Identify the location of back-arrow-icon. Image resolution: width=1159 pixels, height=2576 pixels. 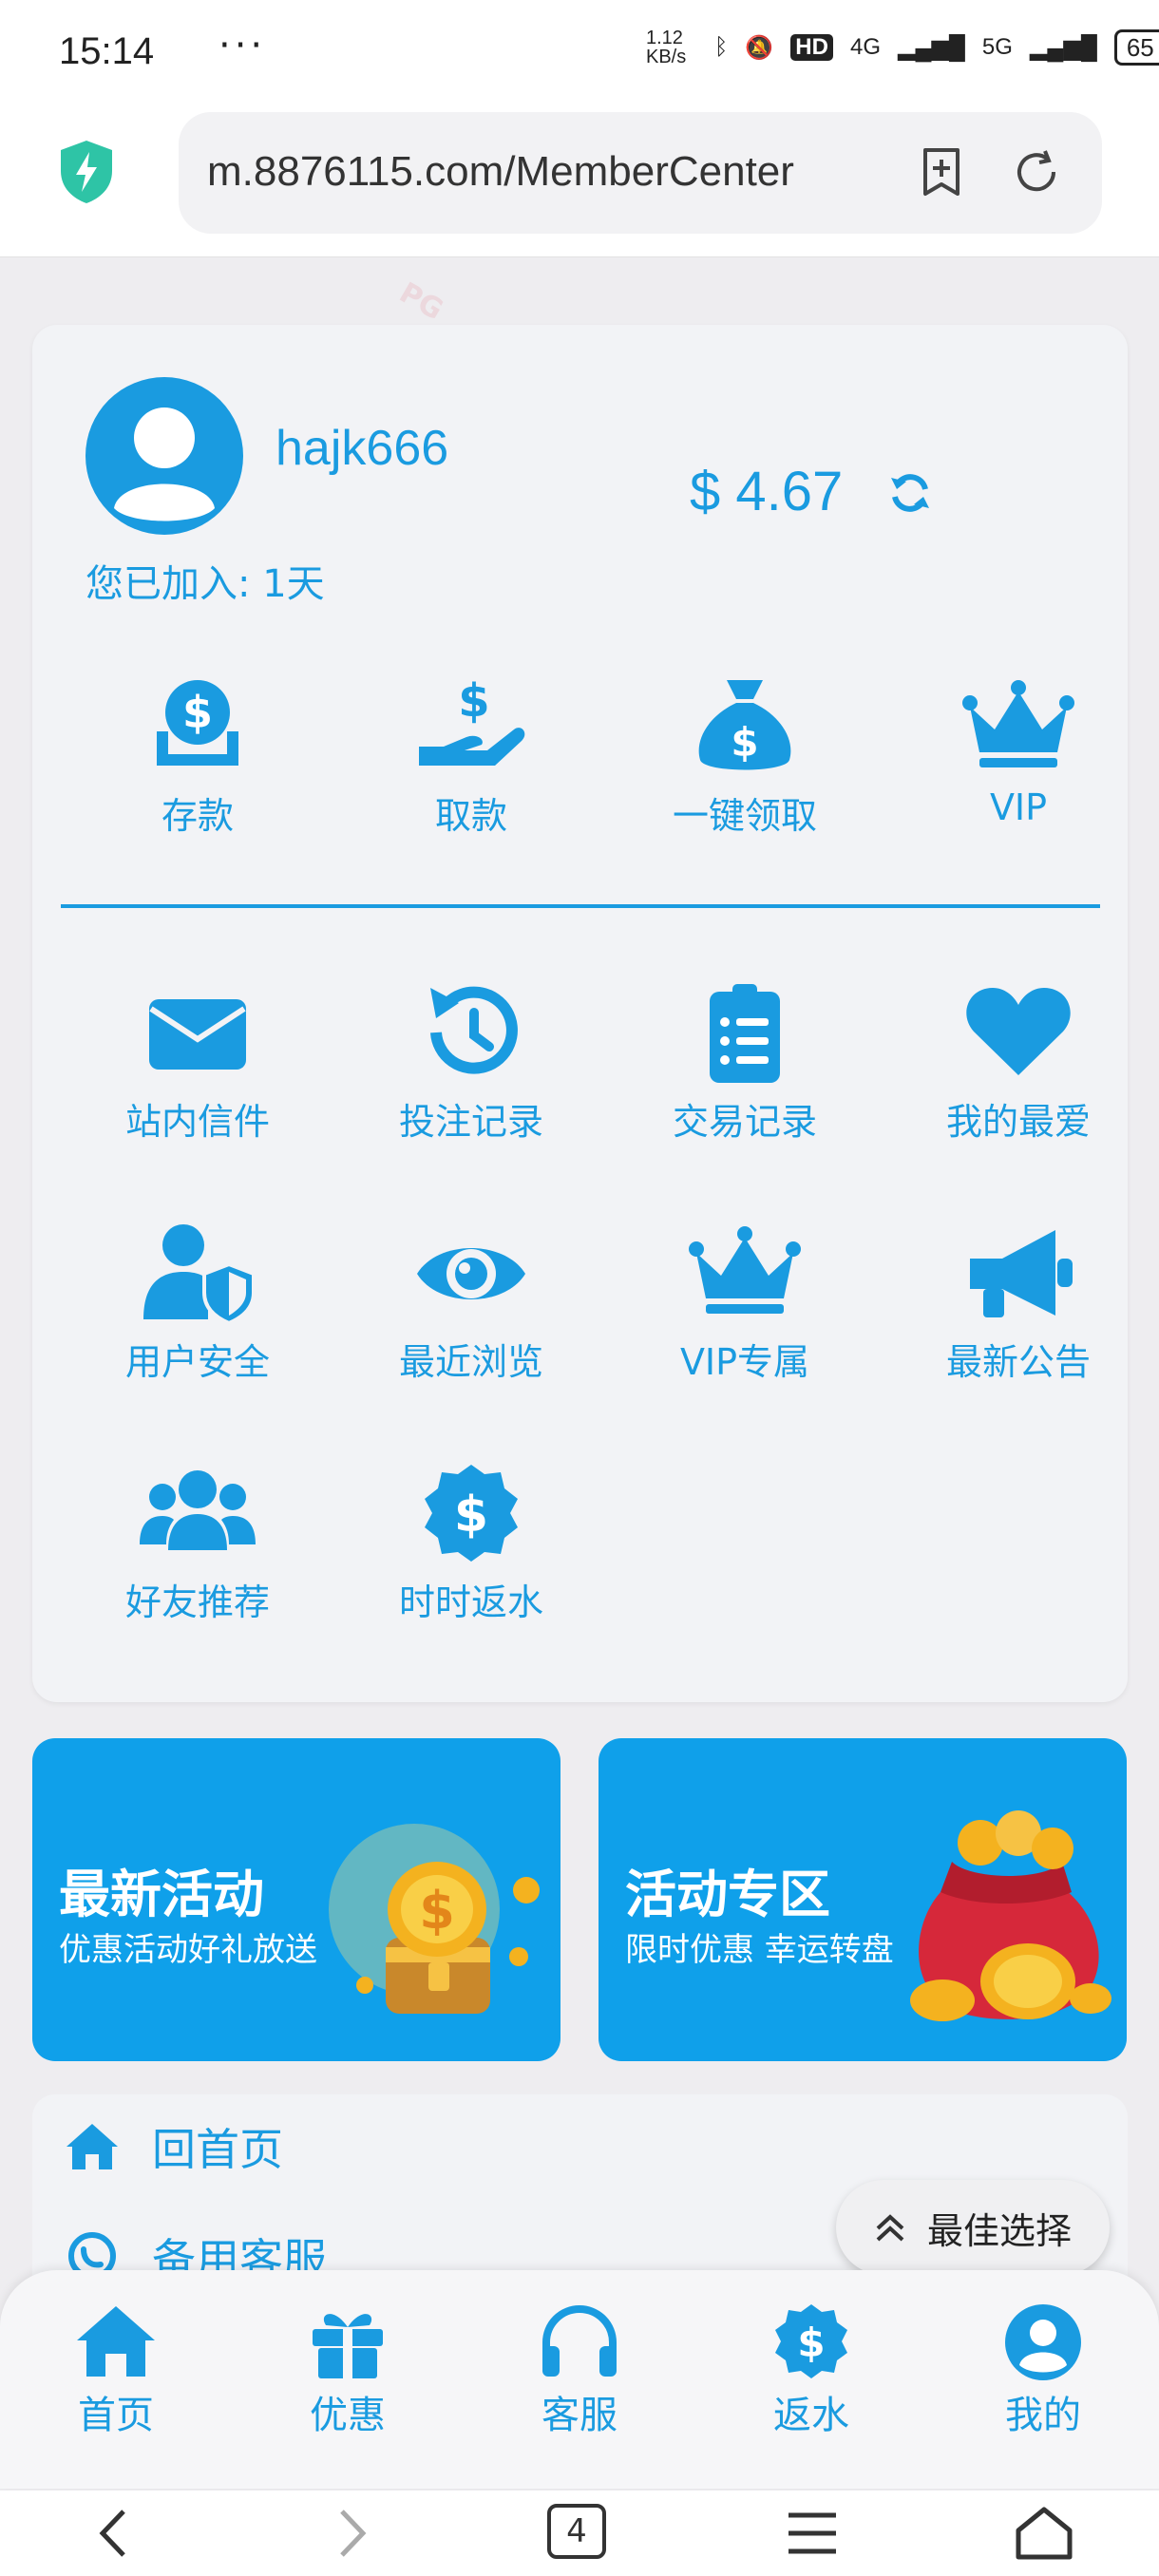
(115, 2533).